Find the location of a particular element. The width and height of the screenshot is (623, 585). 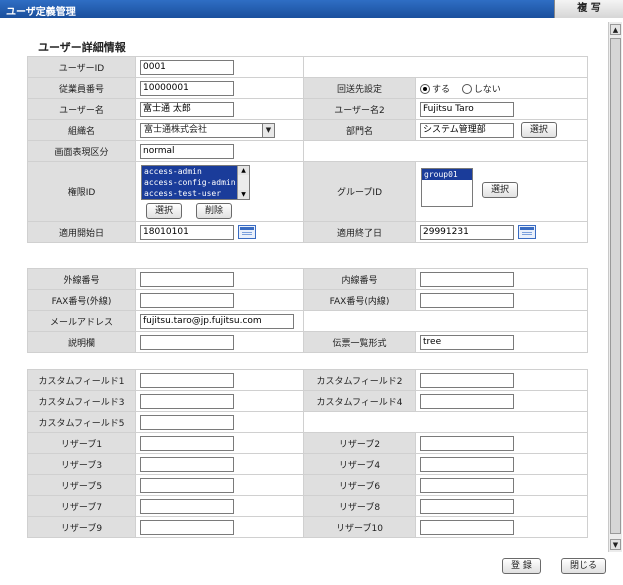

forward-no-radio is located at coordinates (466, 89).